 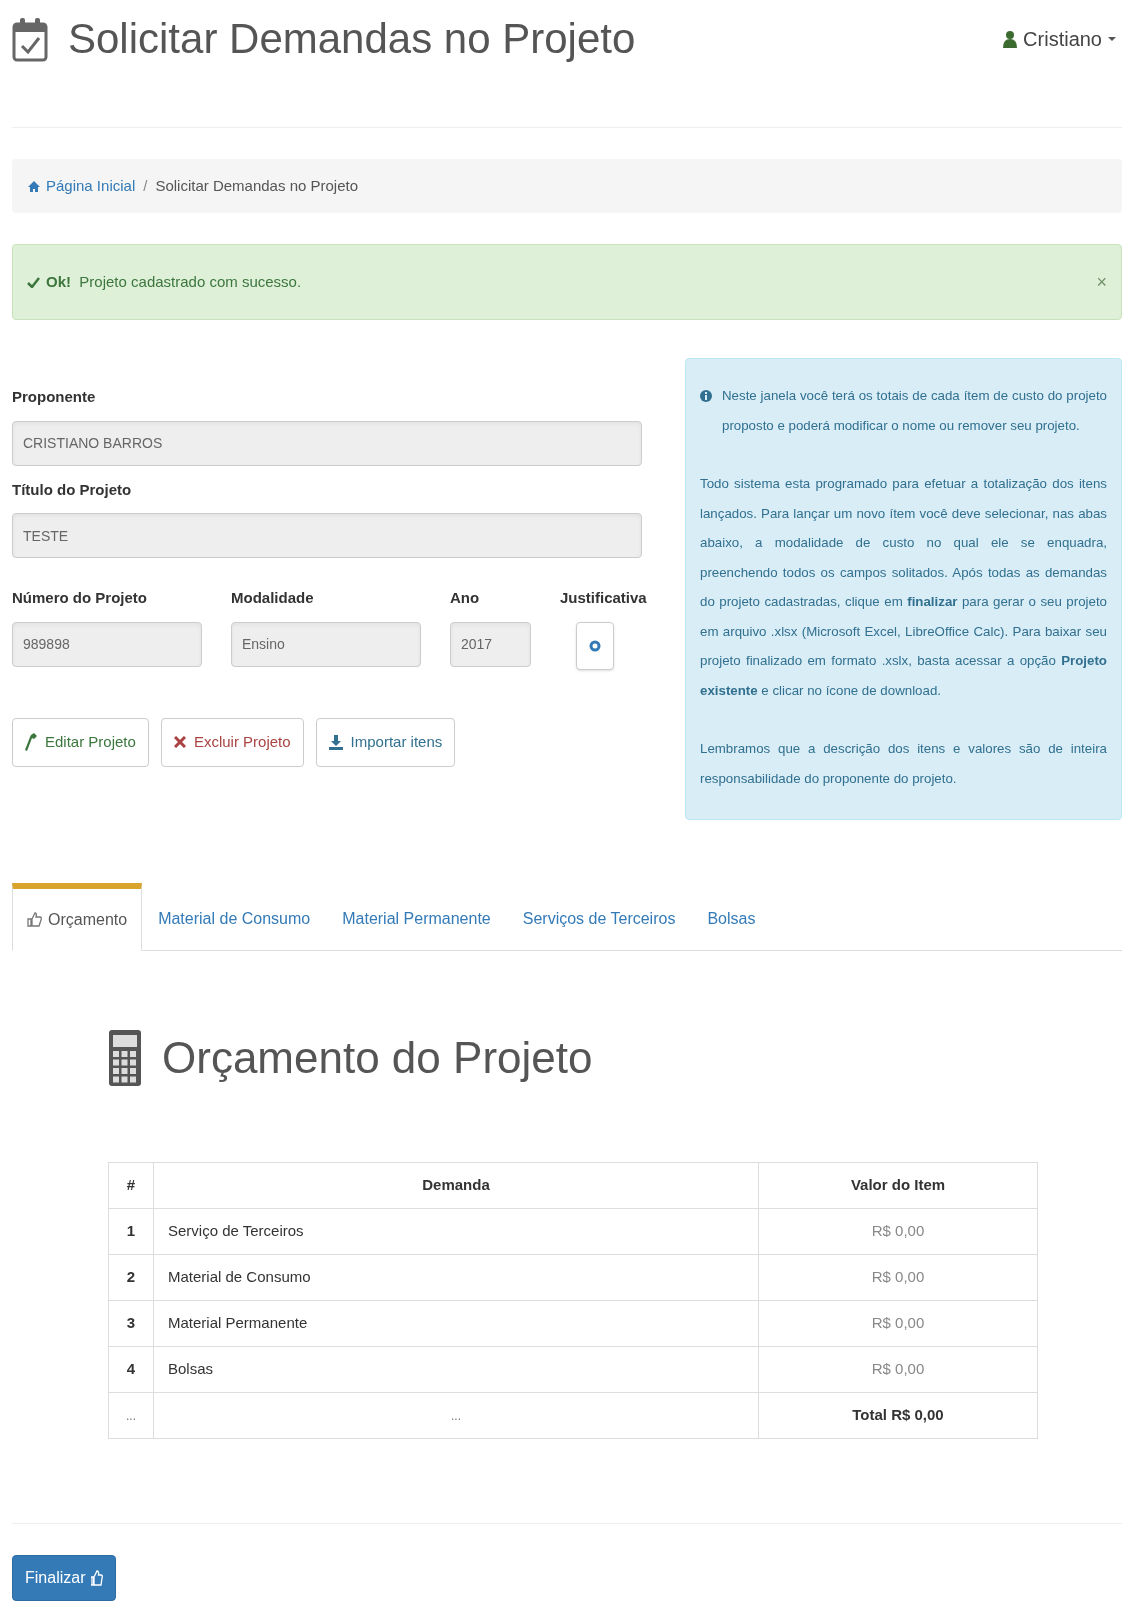 I want to click on edit-button: Editar Projeto, so click(x=80, y=742).